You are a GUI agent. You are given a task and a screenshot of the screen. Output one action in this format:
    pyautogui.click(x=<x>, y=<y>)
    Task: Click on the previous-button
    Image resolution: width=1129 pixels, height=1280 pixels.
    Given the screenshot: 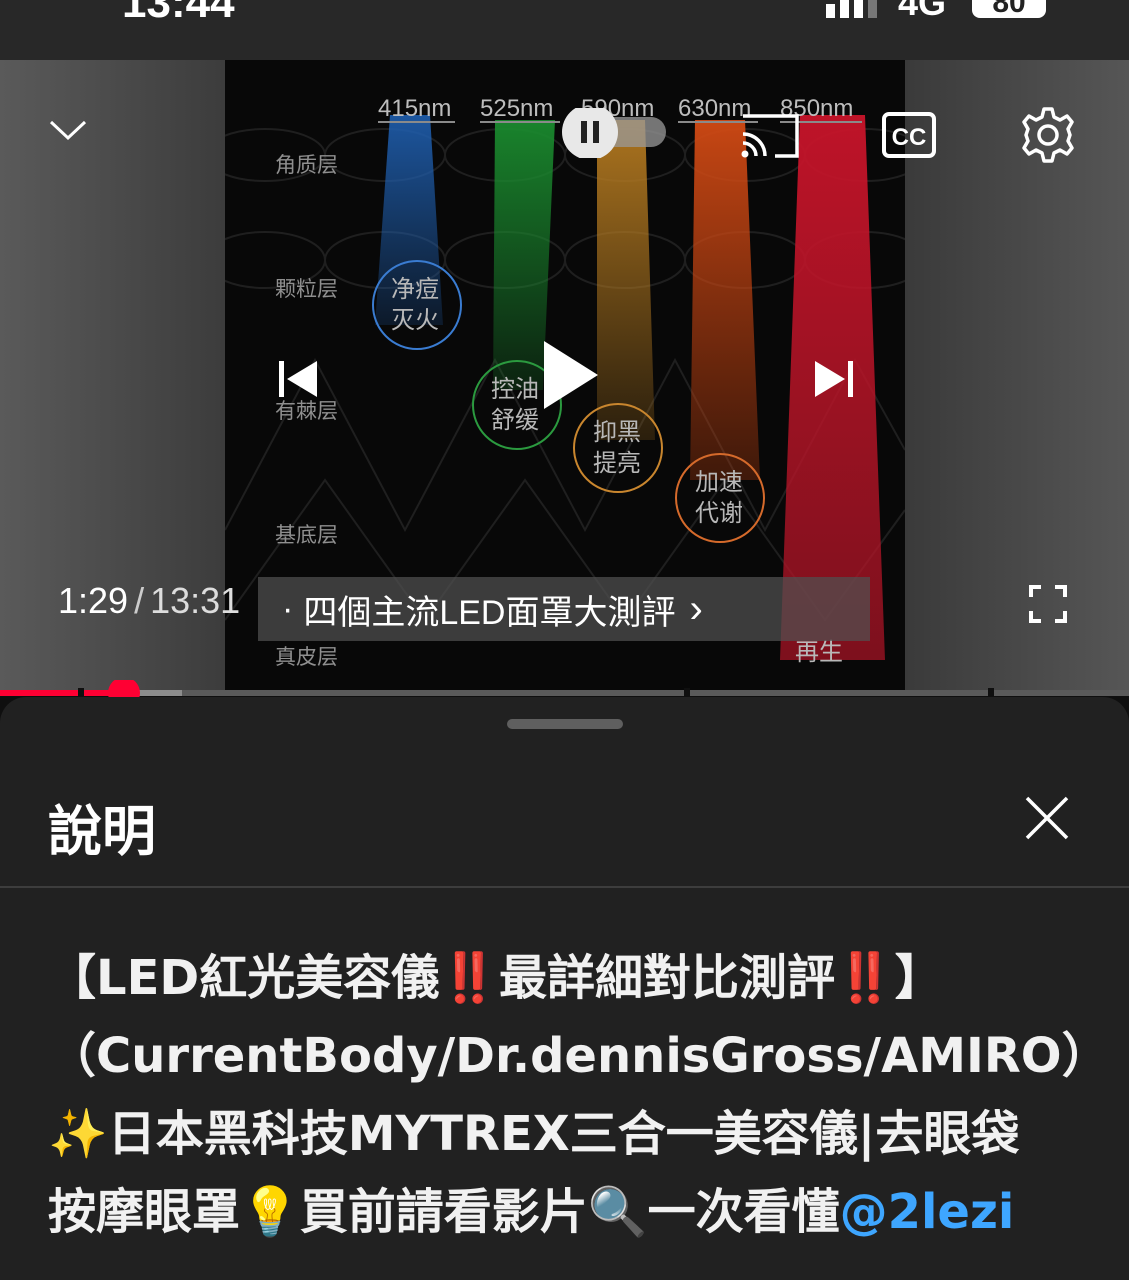 What is the action you would take?
    pyautogui.click(x=299, y=379)
    